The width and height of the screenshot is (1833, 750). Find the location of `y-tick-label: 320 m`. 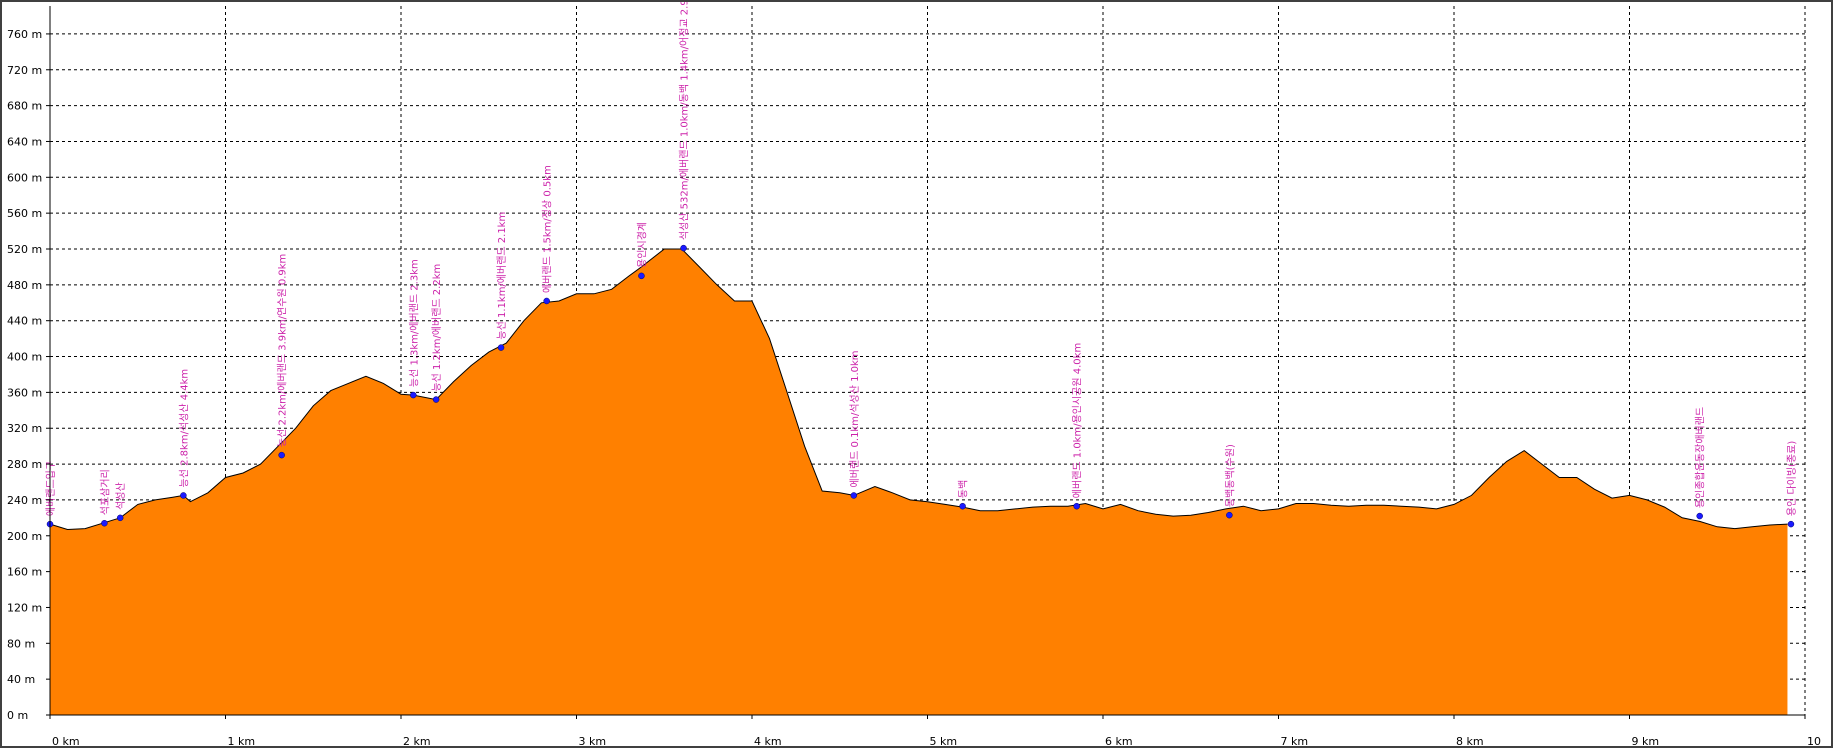

y-tick-label: 320 m is located at coordinates (24, 428).